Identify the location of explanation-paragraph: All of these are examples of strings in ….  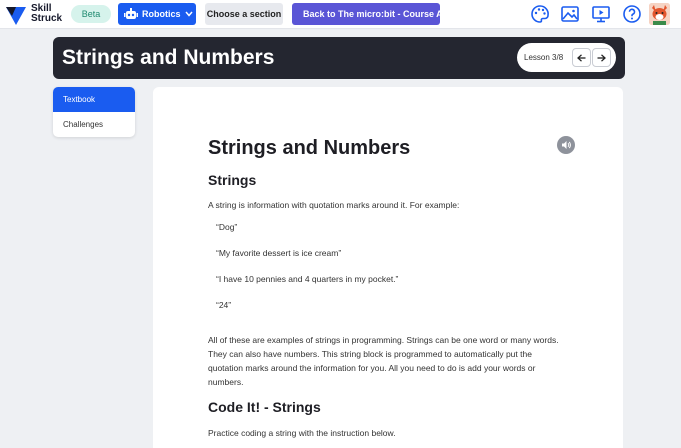
(383, 361).